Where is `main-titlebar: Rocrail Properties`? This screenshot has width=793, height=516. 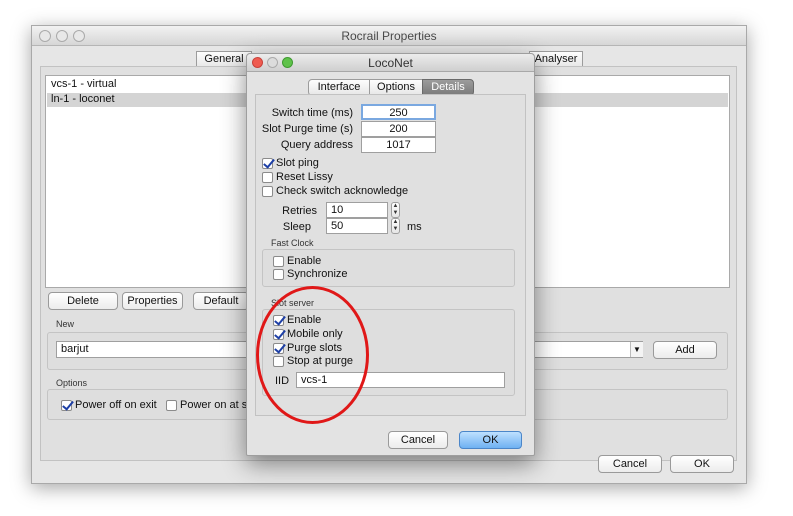
main-titlebar: Rocrail Properties is located at coordinates (389, 36).